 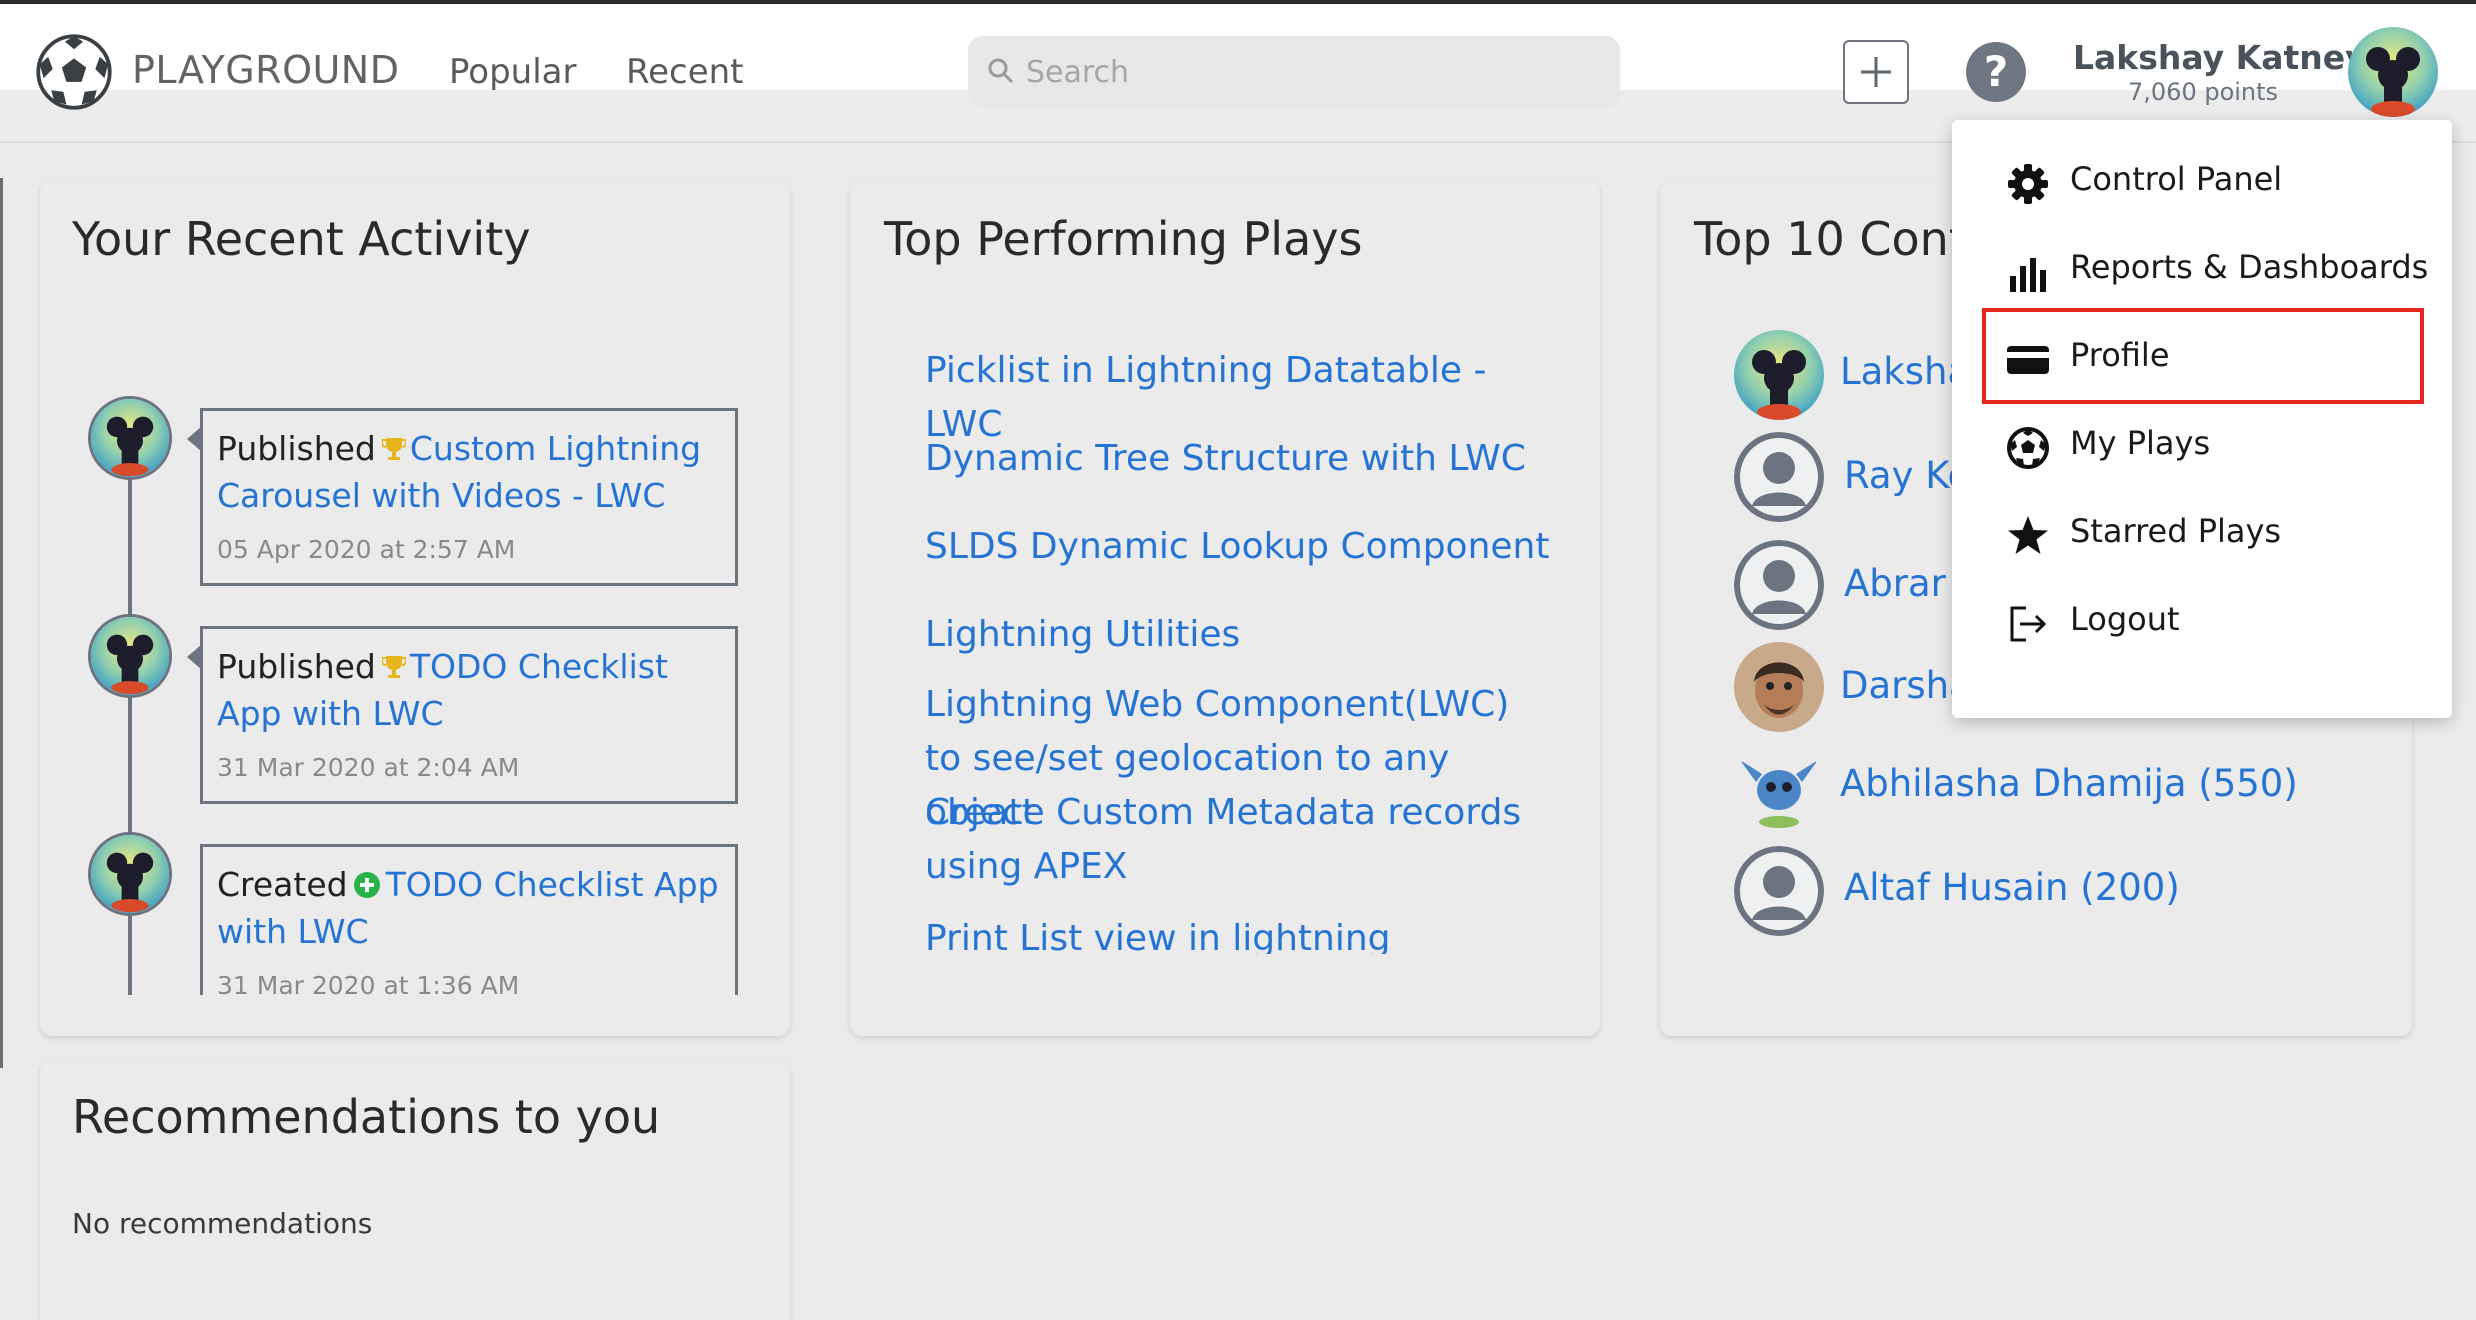 What do you see at coordinates (2028, 448) in the screenshot?
I see `soccer-ball-icon` at bounding box center [2028, 448].